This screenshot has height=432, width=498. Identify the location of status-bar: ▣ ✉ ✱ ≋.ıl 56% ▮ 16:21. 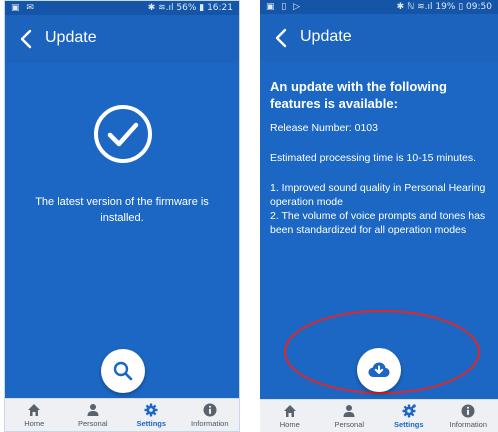
(122, 8).